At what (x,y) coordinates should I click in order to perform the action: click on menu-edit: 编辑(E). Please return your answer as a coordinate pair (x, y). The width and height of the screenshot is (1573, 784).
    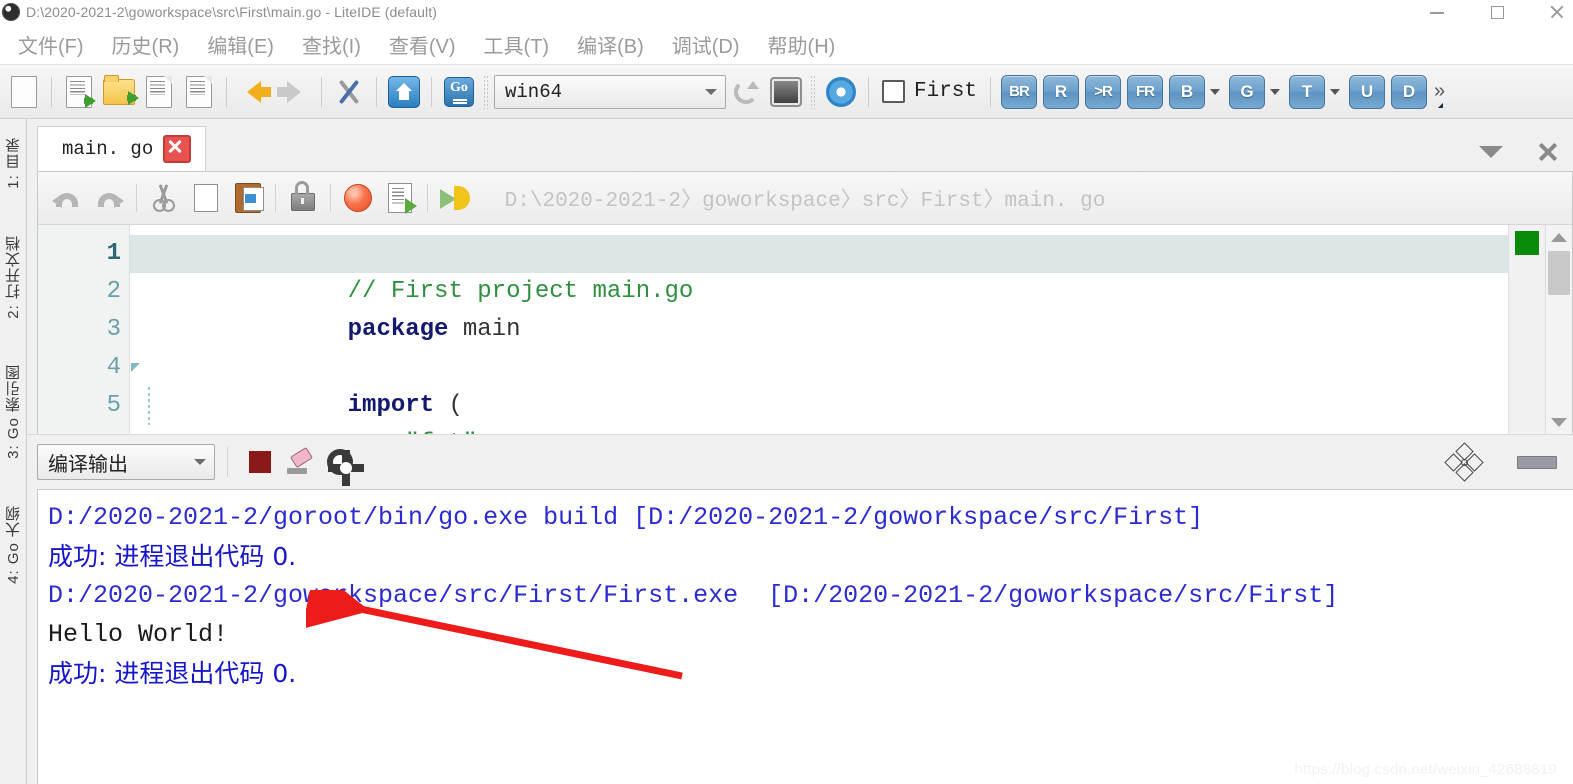
    Looking at the image, I should click on (240, 44).